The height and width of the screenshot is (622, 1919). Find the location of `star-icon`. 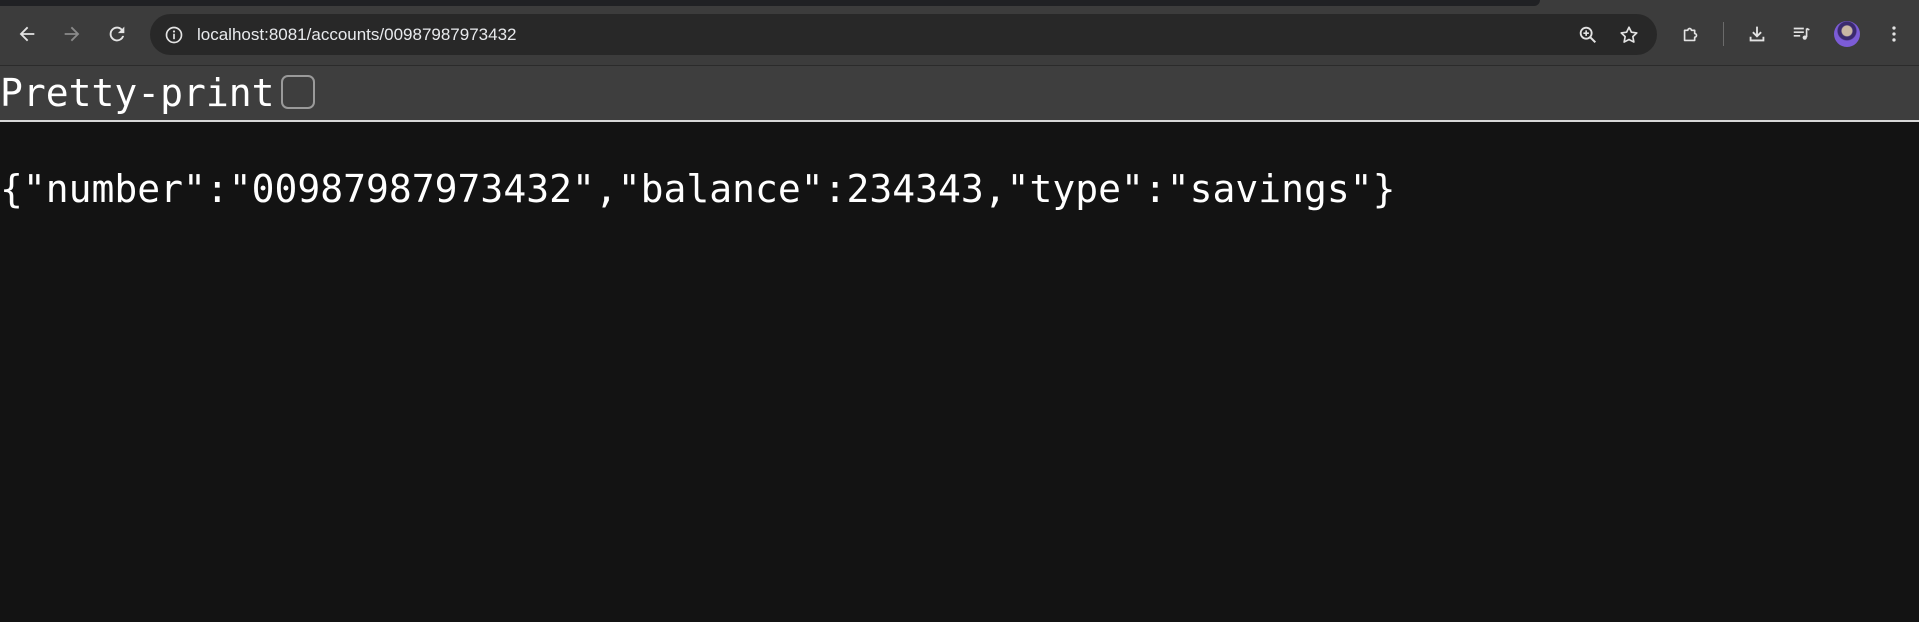

star-icon is located at coordinates (1629, 34).